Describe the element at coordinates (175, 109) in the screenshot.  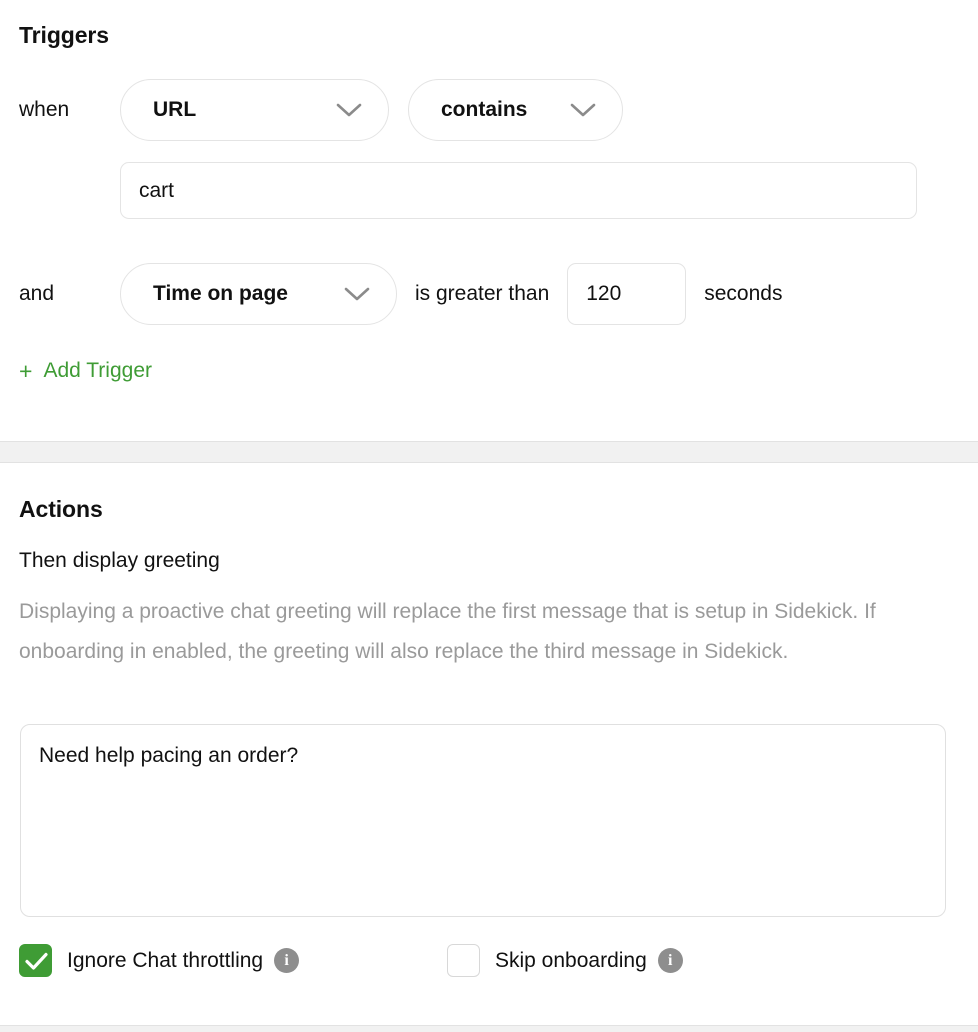
I see `trigger-field-dropdown-url-label: URL` at that location.